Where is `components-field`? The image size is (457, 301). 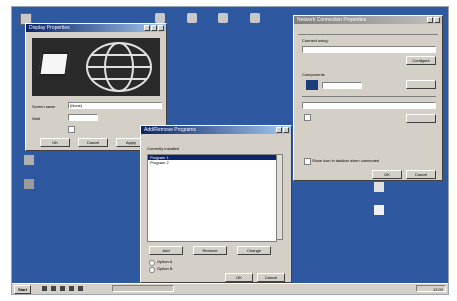
components-field is located at coordinates (342, 85).